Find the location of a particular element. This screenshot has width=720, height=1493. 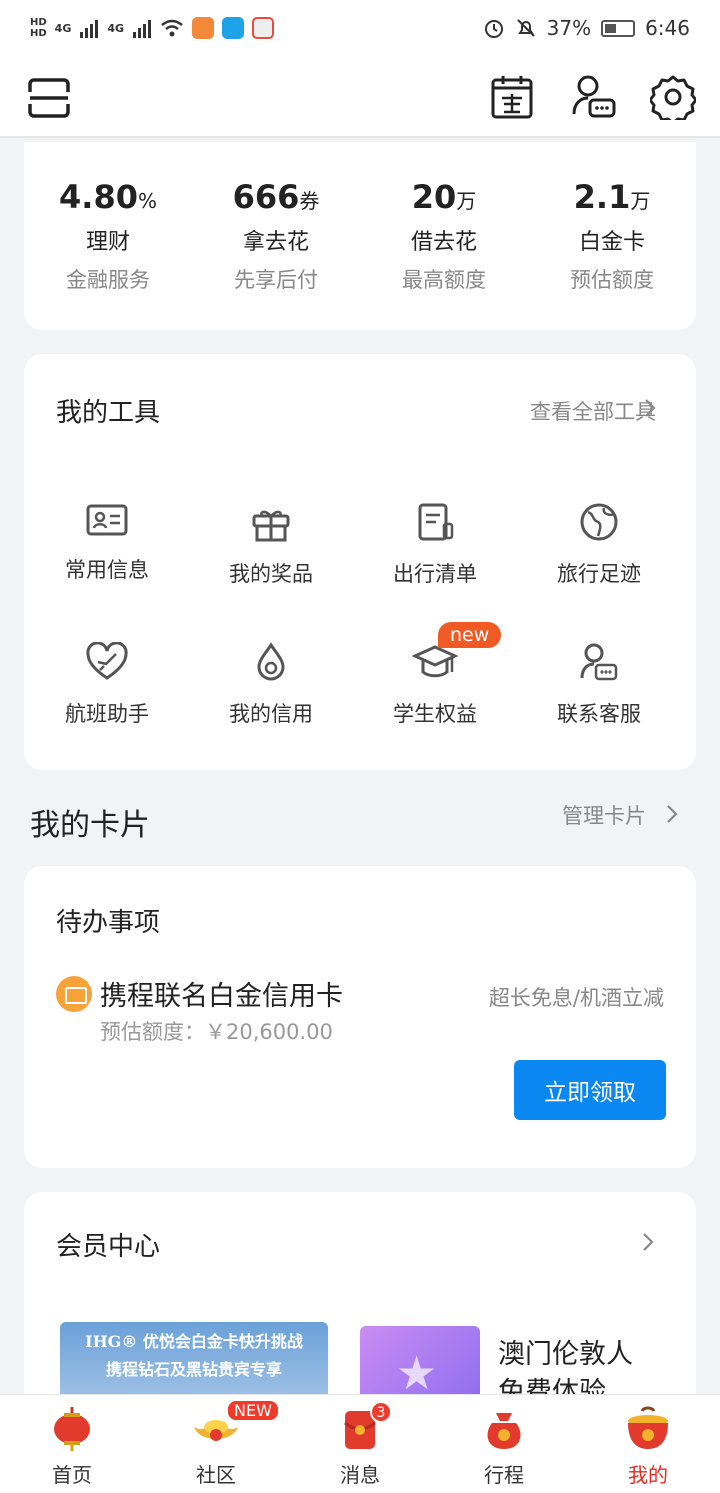

tab-mine: 我的 is located at coordinates (648, 1444).